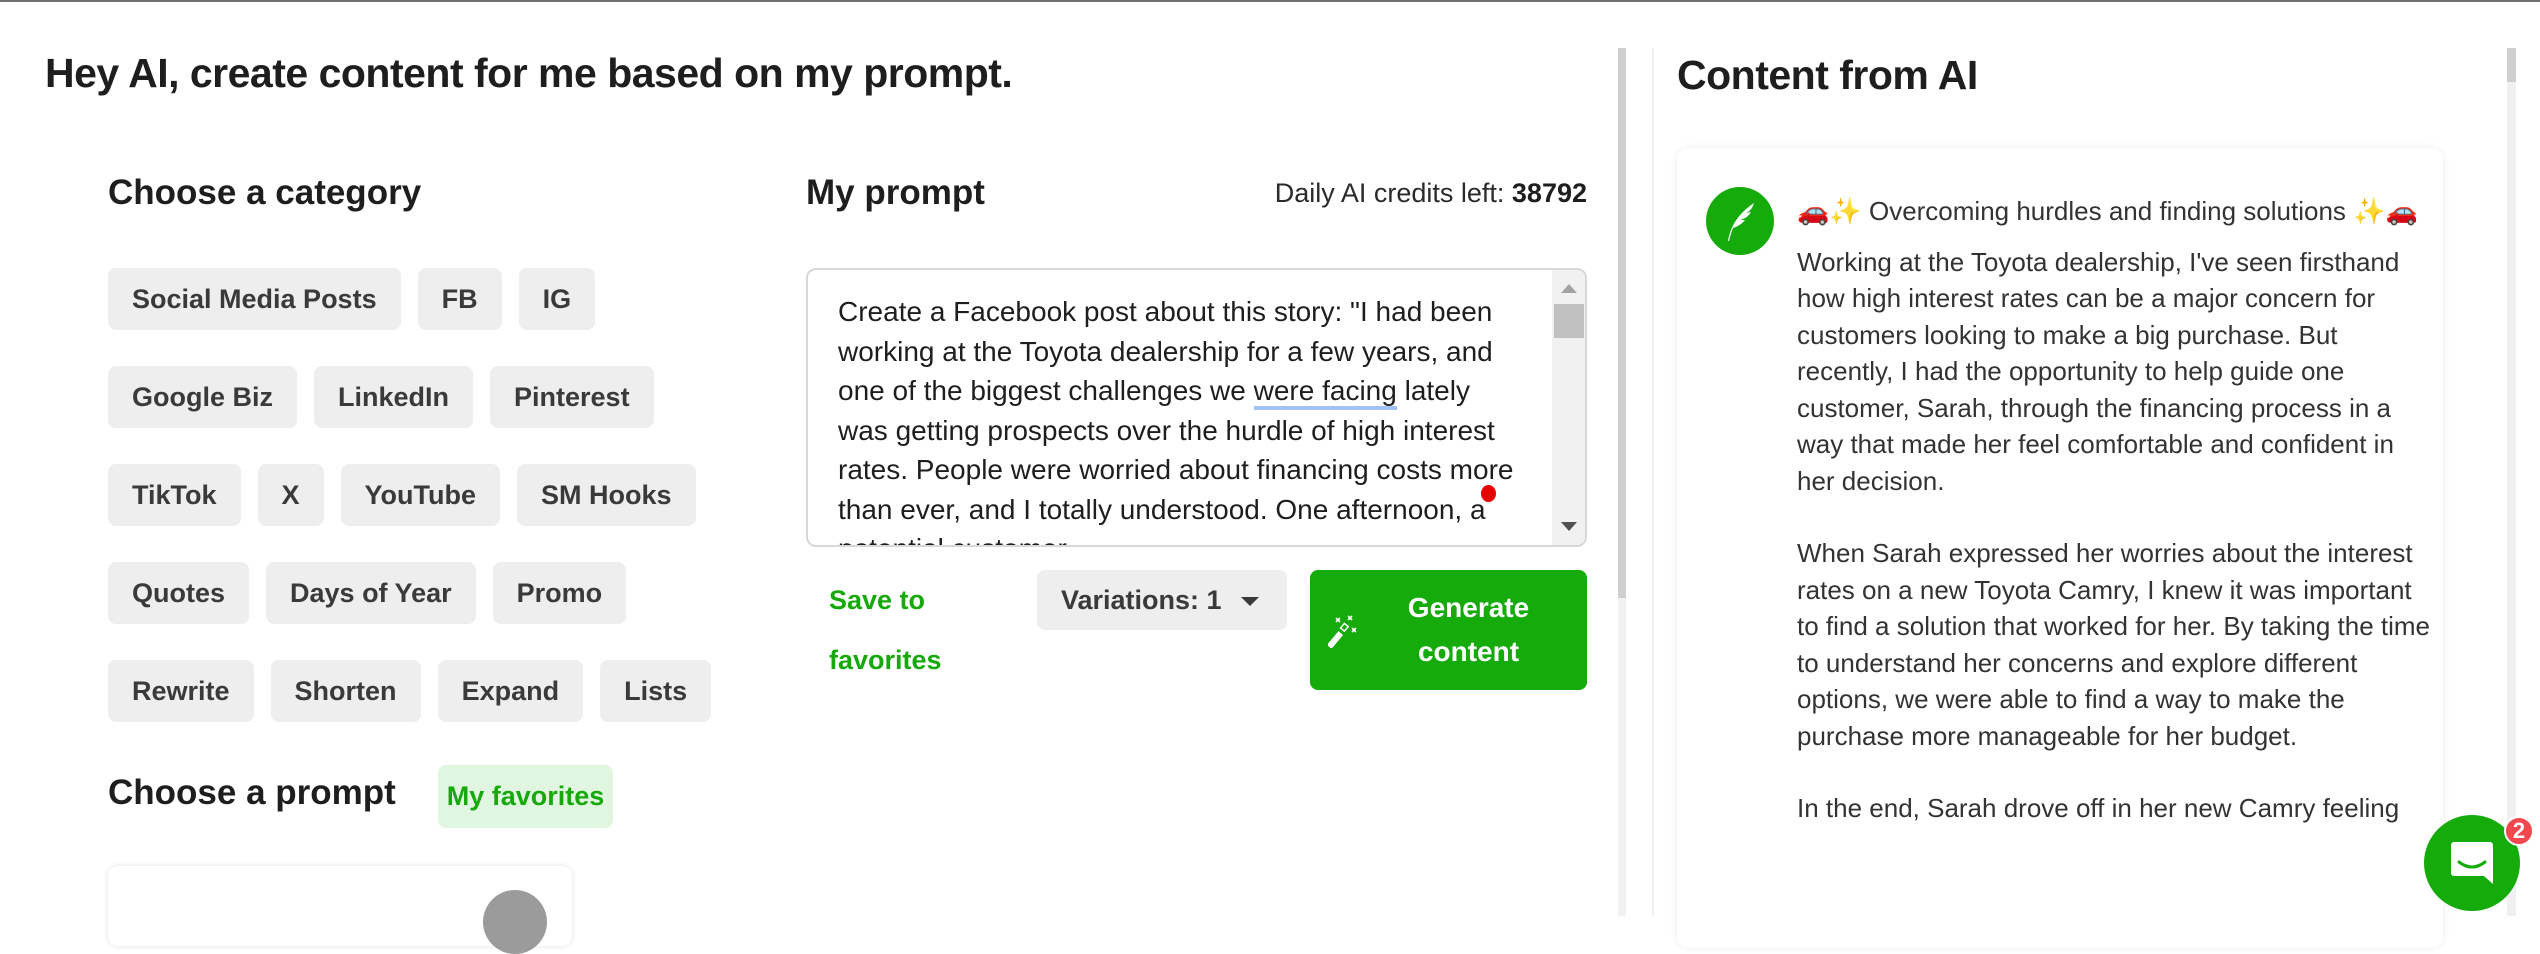 The image size is (2540, 954). I want to click on category-chip-days-of-year: Days of Year, so click(371, 593).